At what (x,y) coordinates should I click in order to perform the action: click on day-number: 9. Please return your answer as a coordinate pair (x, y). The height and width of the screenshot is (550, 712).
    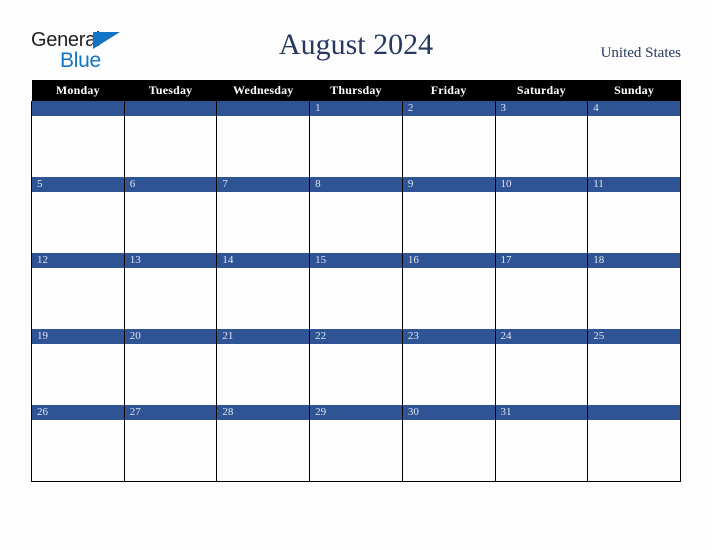
    Looking at the image, I should click on (448, 184).